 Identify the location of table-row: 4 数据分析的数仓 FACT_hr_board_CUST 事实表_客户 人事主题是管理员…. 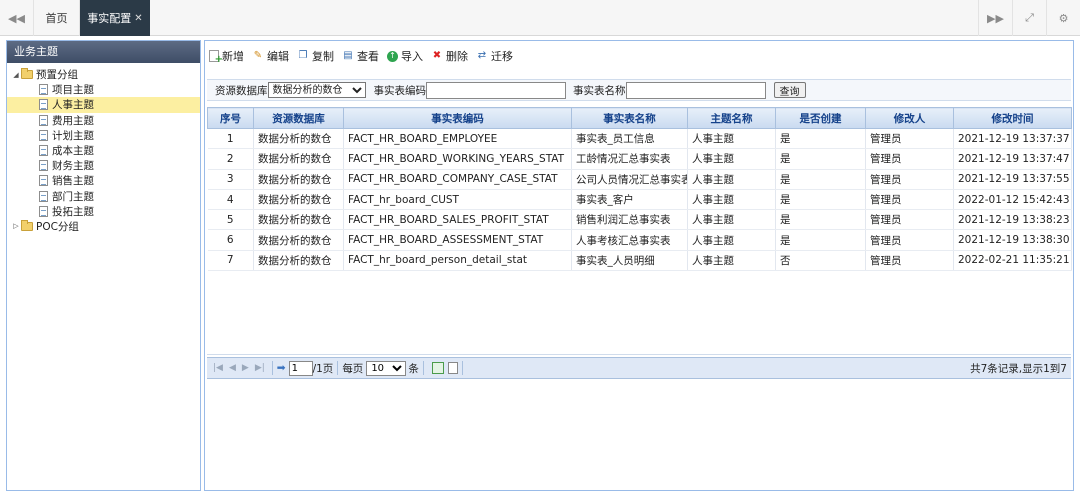
(639, 200).